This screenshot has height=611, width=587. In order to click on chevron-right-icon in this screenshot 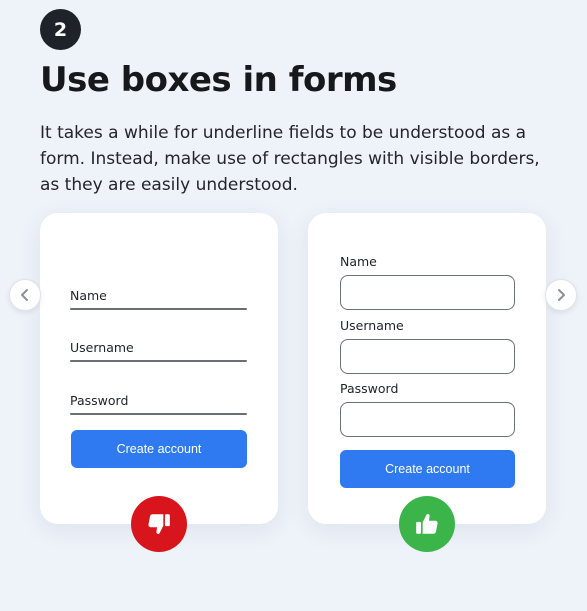, I will do `click(561, 295)`.